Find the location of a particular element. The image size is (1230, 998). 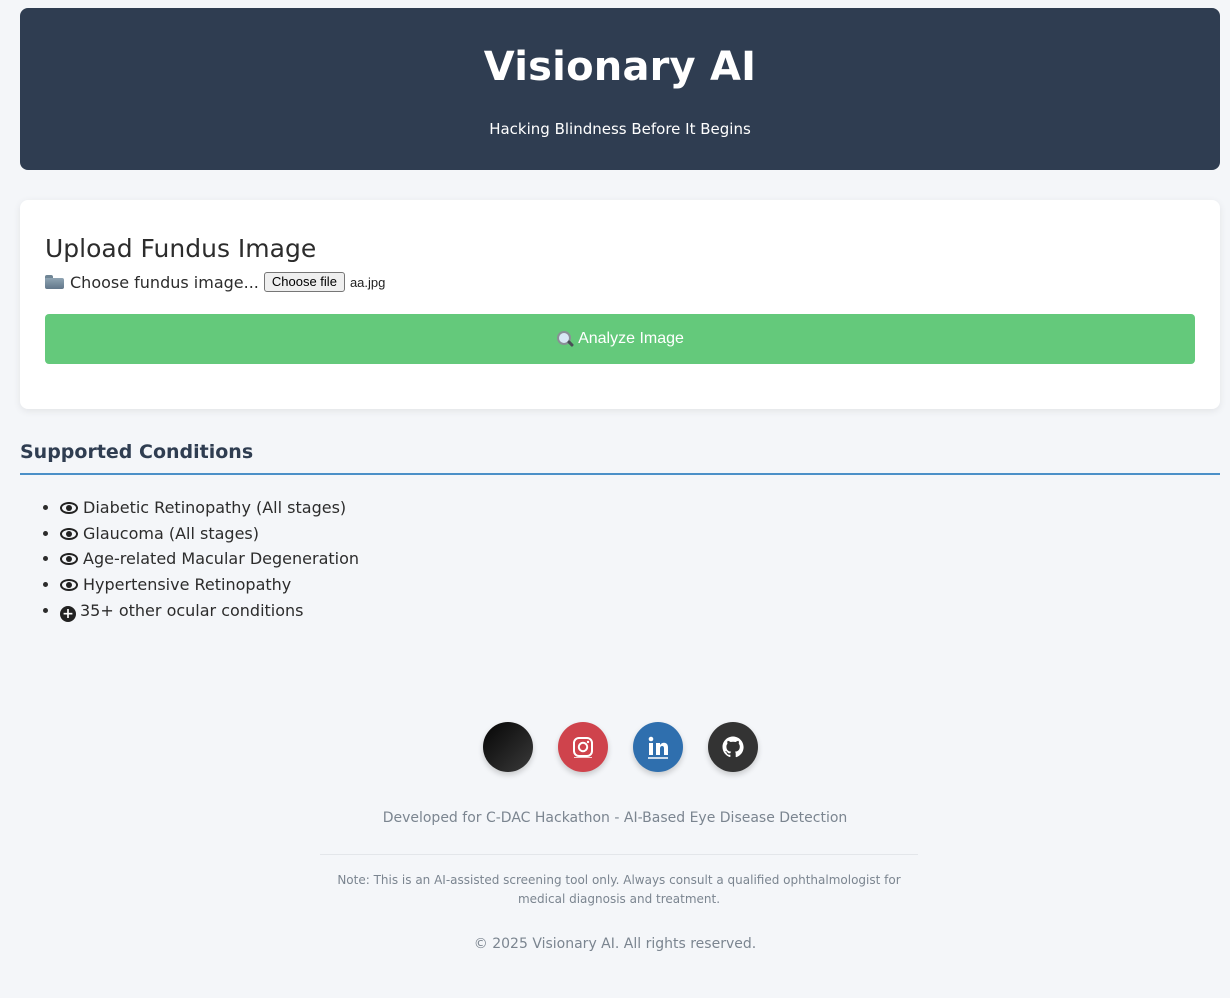

list-item: Hypertensive Retinopathy is located at coordinates (209, 585).